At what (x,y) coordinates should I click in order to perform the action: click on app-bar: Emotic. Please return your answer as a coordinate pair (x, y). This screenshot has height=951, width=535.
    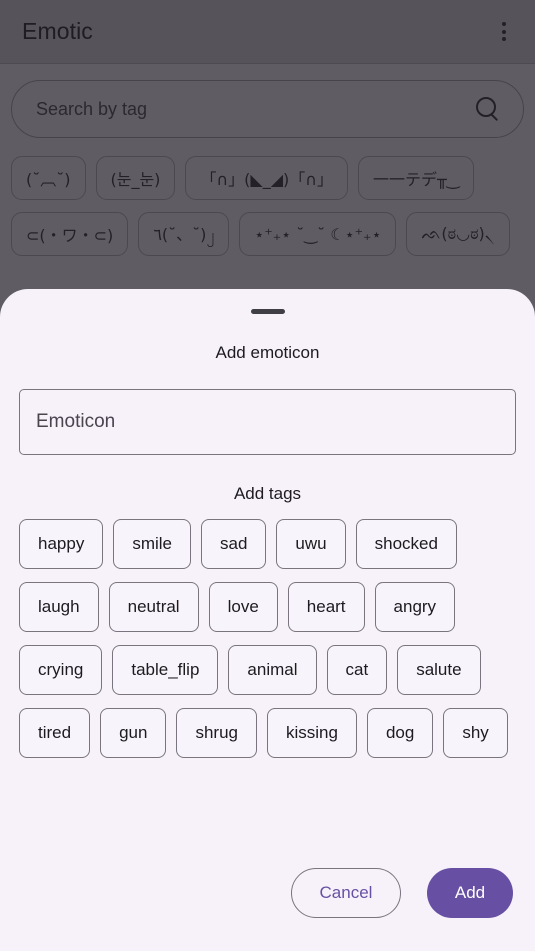
    Looking at the image, I should click on (267, 32).